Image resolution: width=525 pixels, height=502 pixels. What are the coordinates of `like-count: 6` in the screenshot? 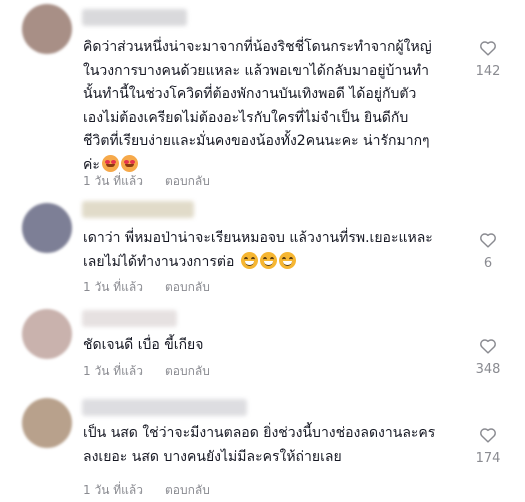 It's located at (488, 263).